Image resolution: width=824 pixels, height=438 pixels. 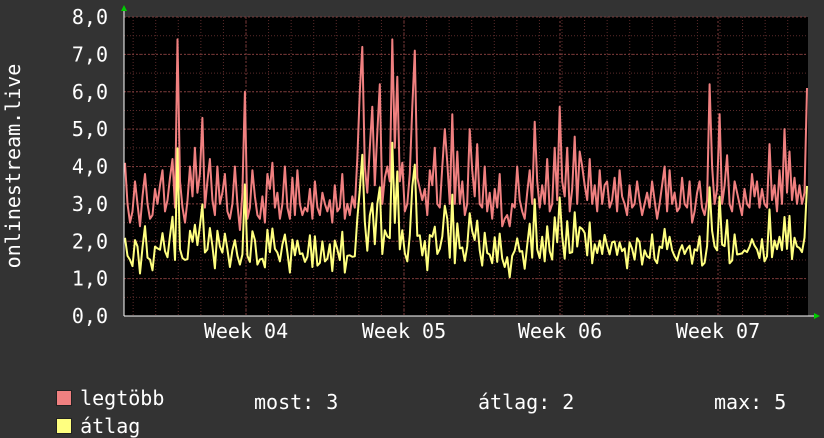 What do you see at coordinates (817, 316) in the screenshot?
I see `x-axis-arrow` at bounding box center [817, 316].